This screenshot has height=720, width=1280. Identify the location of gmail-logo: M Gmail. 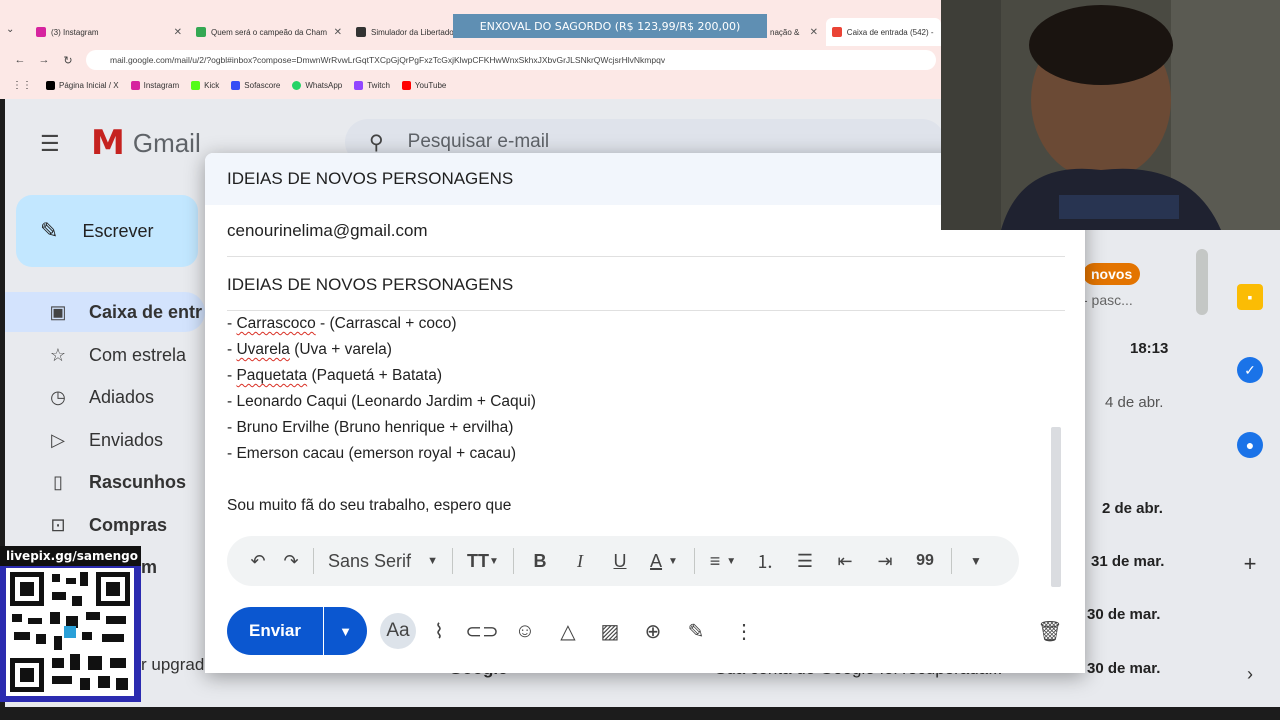
(146, 143).